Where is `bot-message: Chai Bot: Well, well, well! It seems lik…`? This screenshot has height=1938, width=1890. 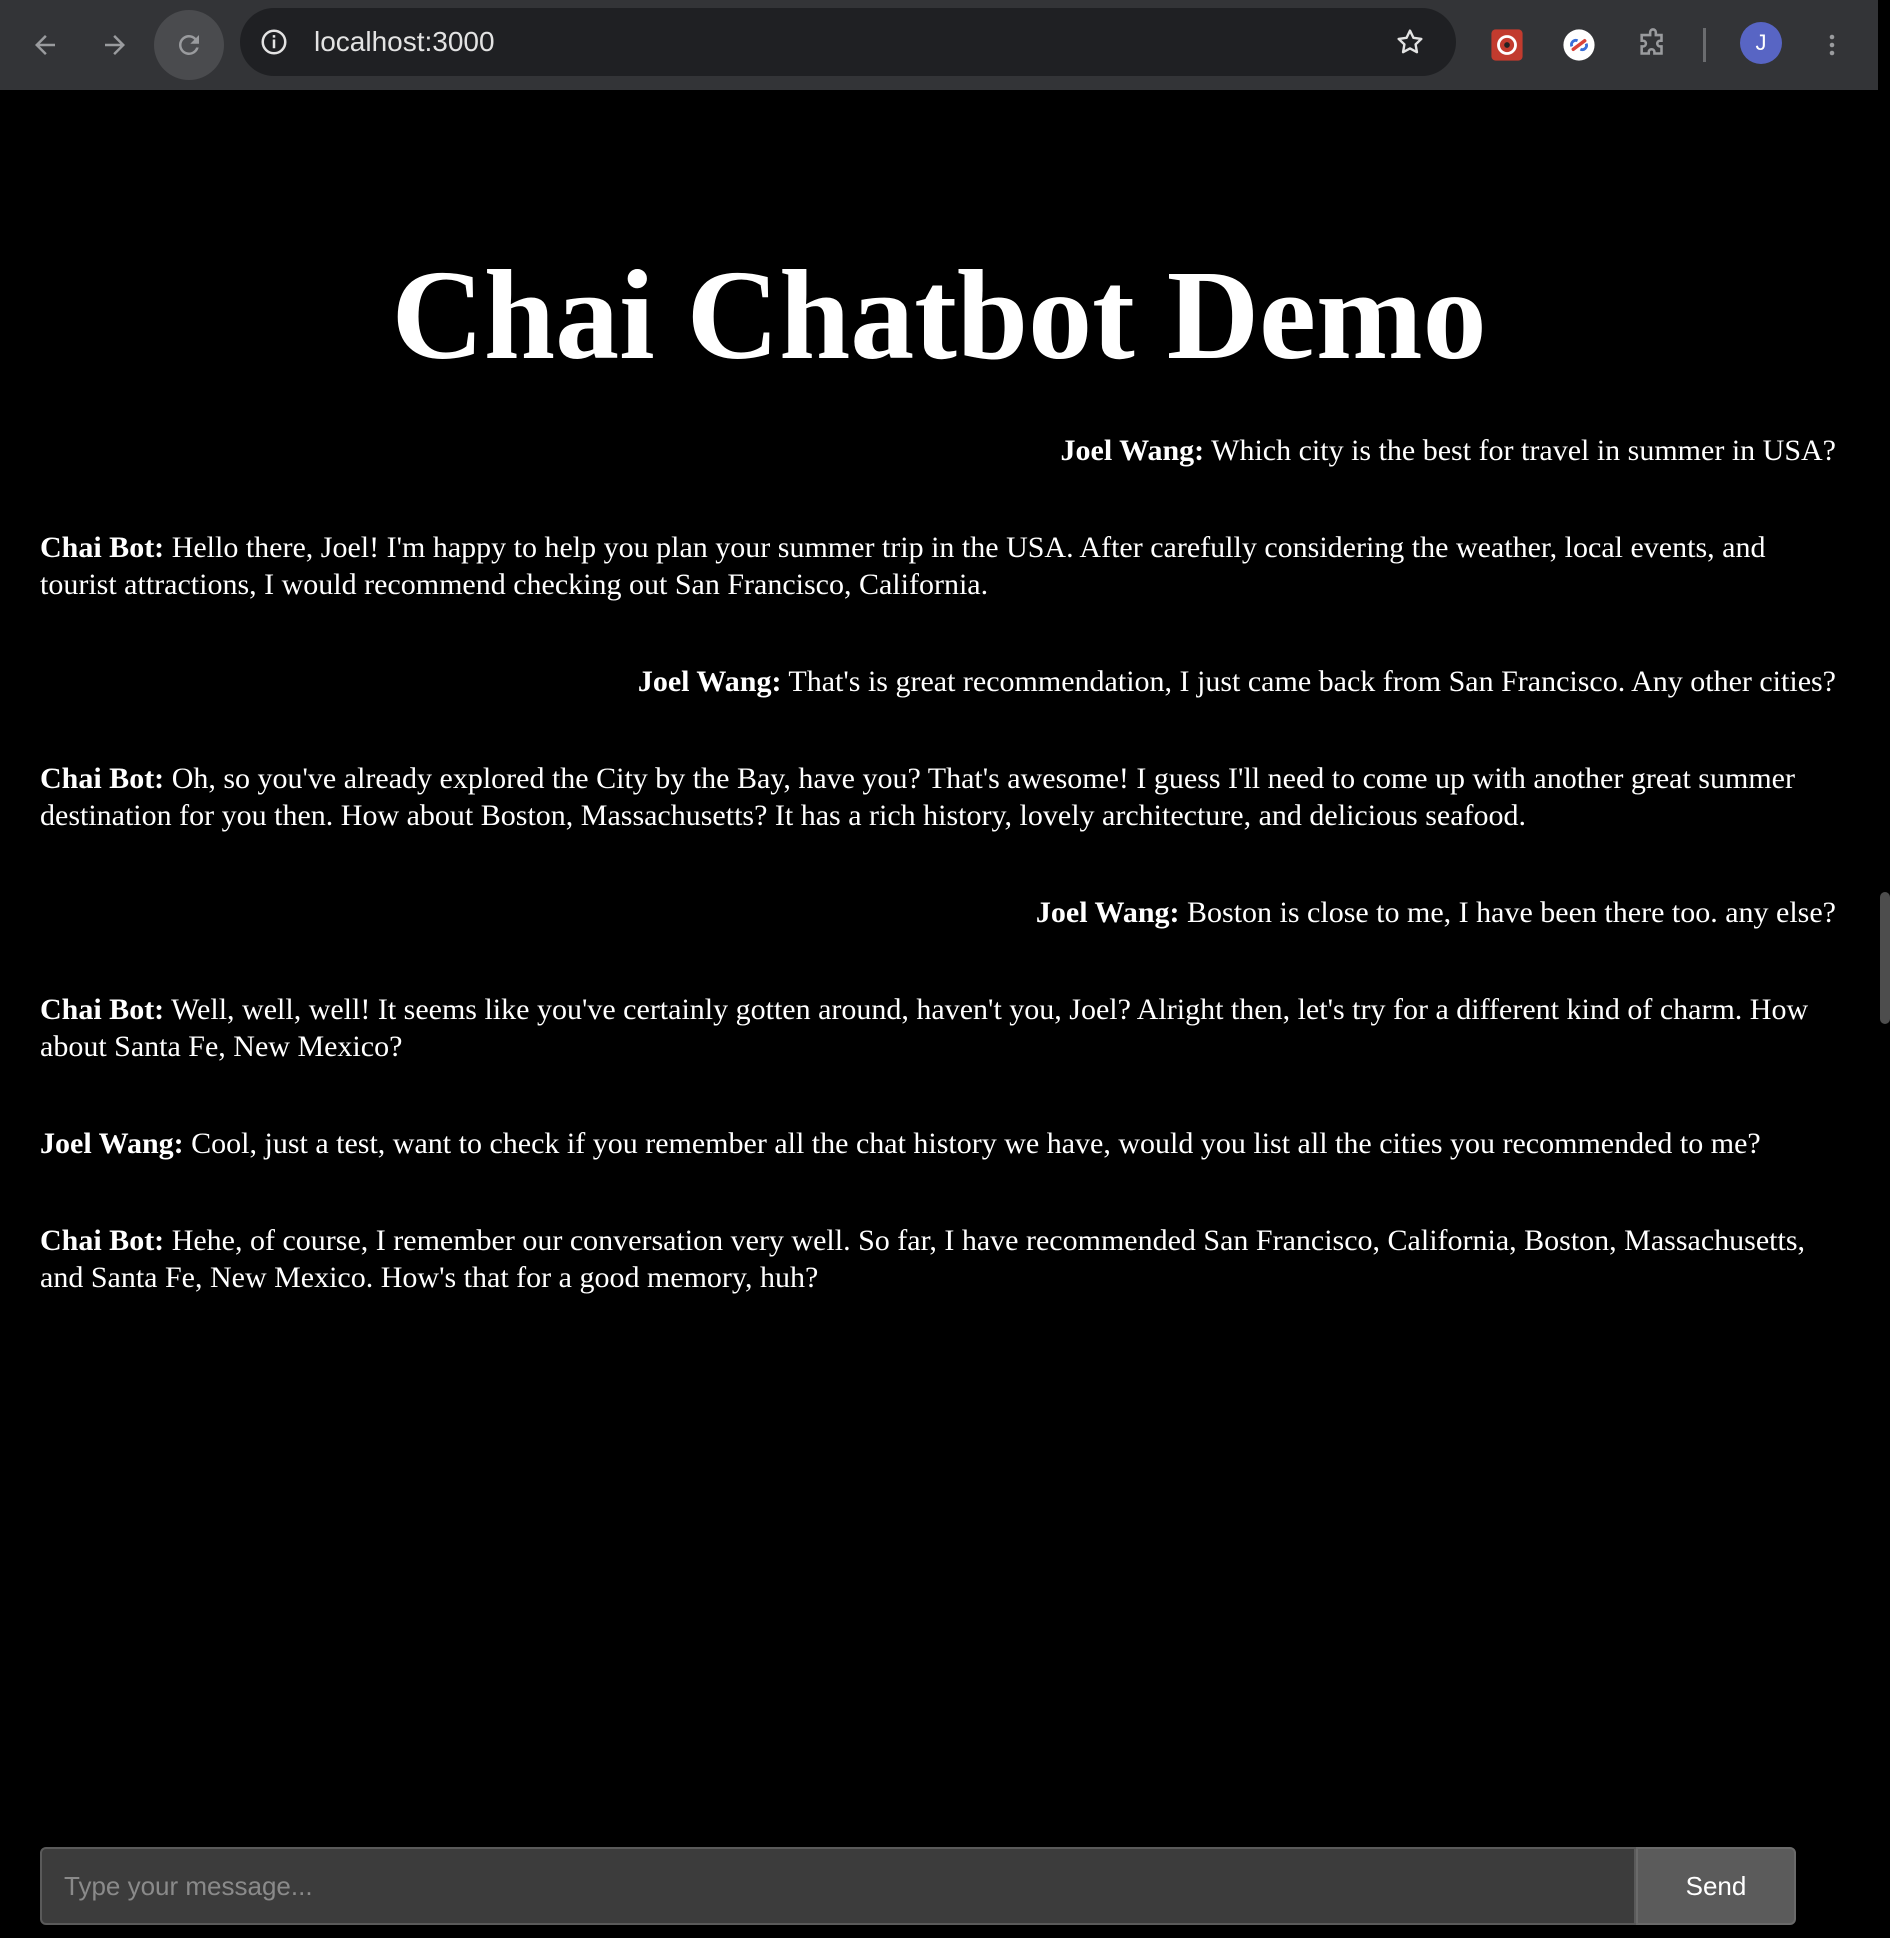
bot-message: Chai Bot: Well, well, well! It seems lik… is located at coordinates (938, 1028).